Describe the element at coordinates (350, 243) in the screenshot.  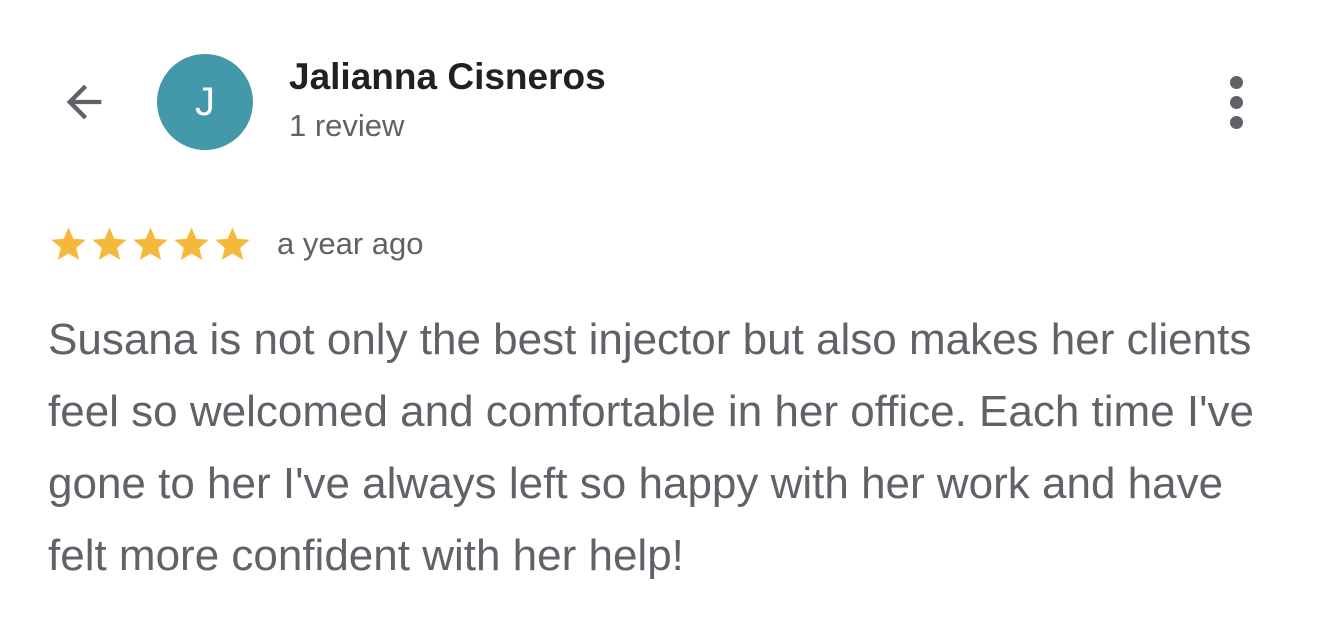
I see `review-time: a year ago` at that location.